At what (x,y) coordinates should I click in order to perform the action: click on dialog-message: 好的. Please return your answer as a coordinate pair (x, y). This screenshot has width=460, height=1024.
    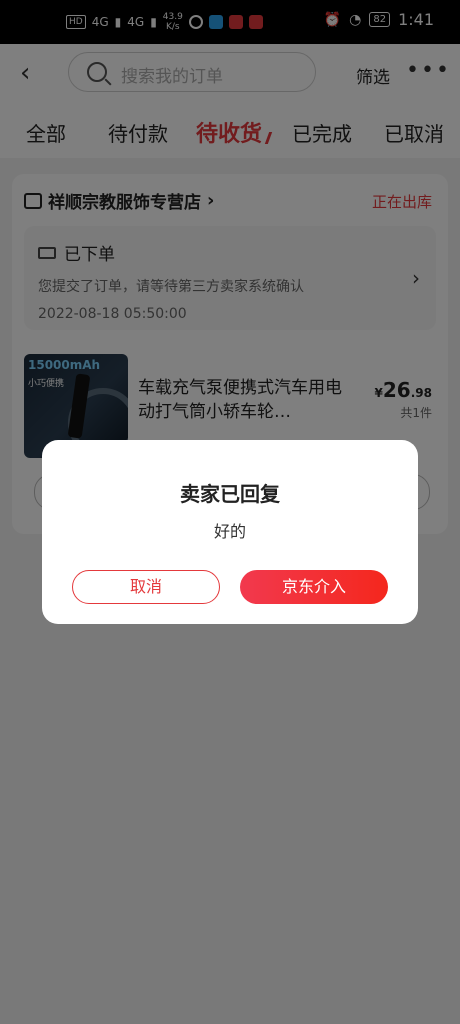
    Looking at the image, I should click on (229, 531).